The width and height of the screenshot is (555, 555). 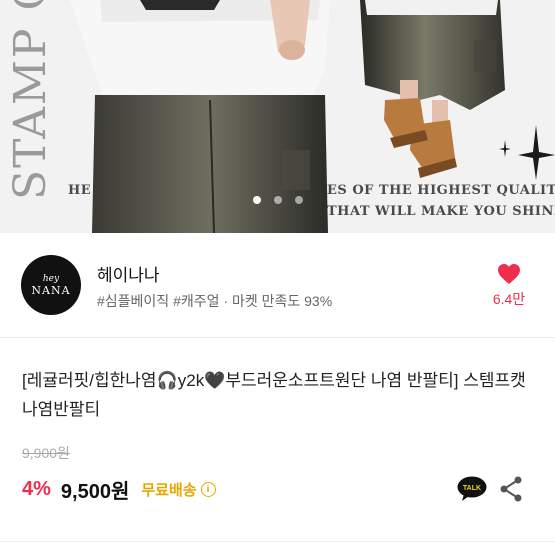 I want to click on like-button: 6.4만, so click(x=509, y=286).